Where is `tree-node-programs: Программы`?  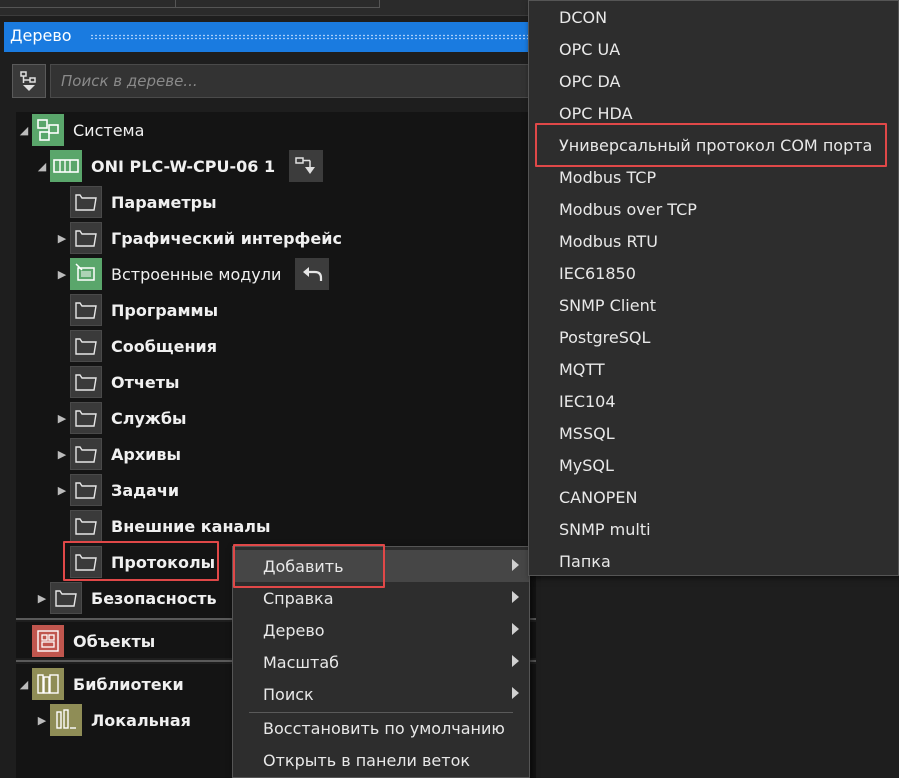 tree-node-programs: Программы is located at coordinates (136, 310).